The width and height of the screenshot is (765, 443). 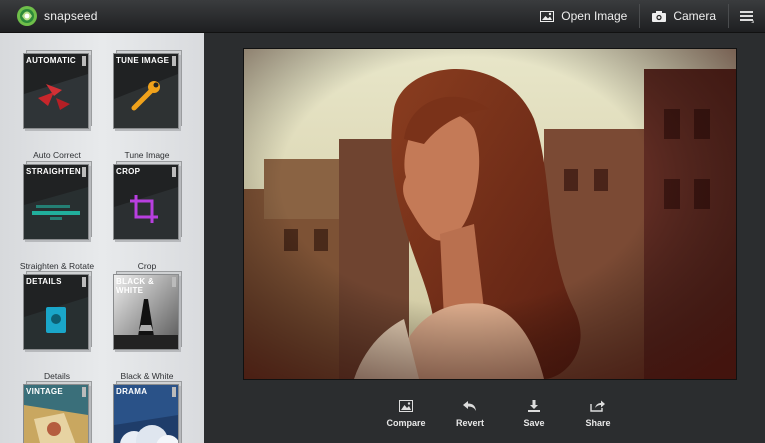 I want to click on compare-label: Compare, so click(x=406, y=423).